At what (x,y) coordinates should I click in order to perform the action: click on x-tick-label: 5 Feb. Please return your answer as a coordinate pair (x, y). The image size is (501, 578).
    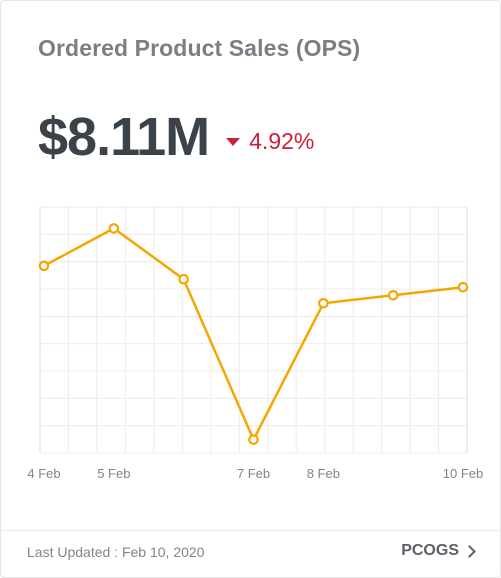
    Looking at the image, I should click on (113, 473).